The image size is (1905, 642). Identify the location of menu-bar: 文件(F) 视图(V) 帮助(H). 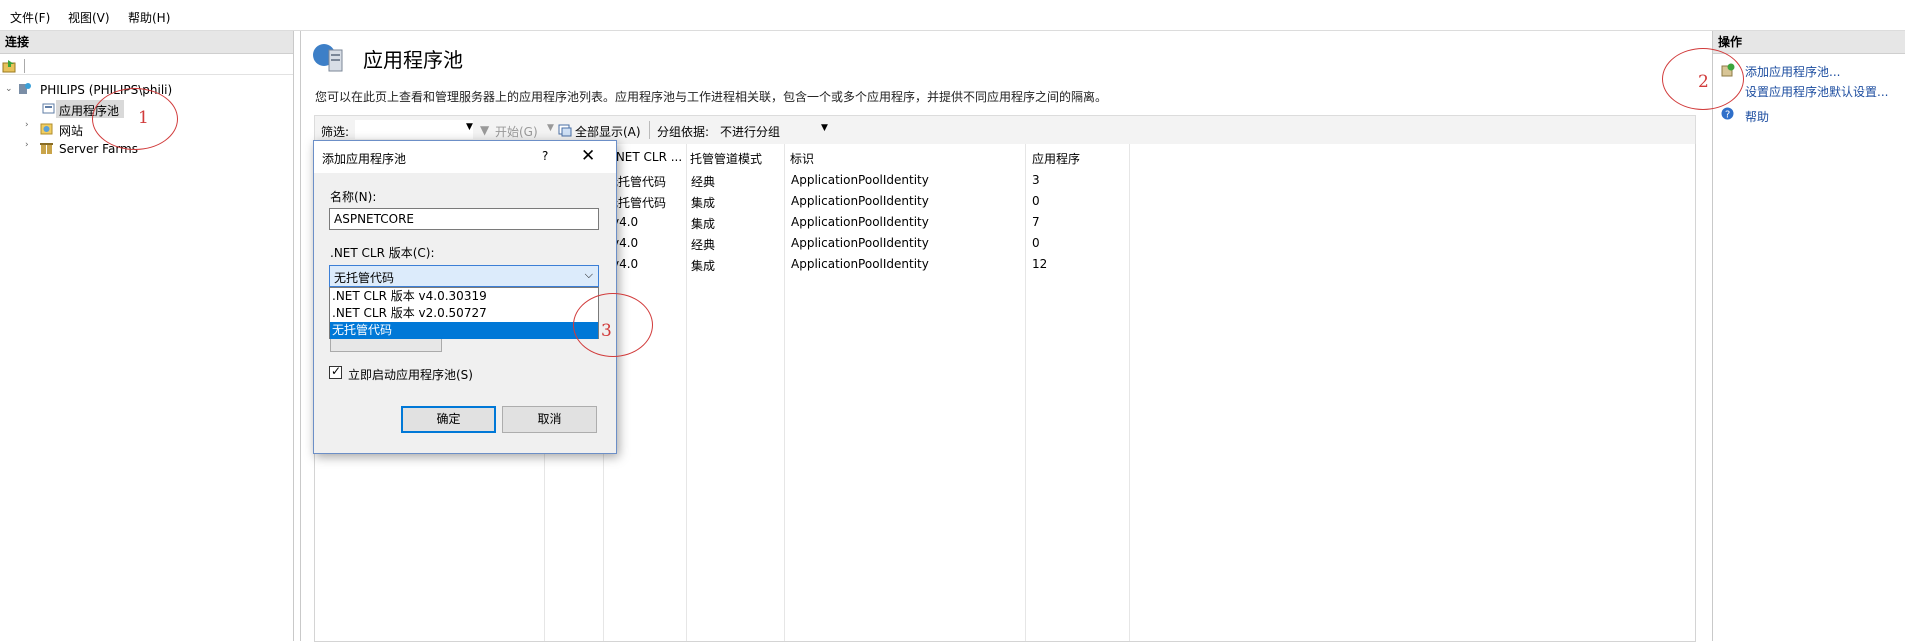
(952, 15).